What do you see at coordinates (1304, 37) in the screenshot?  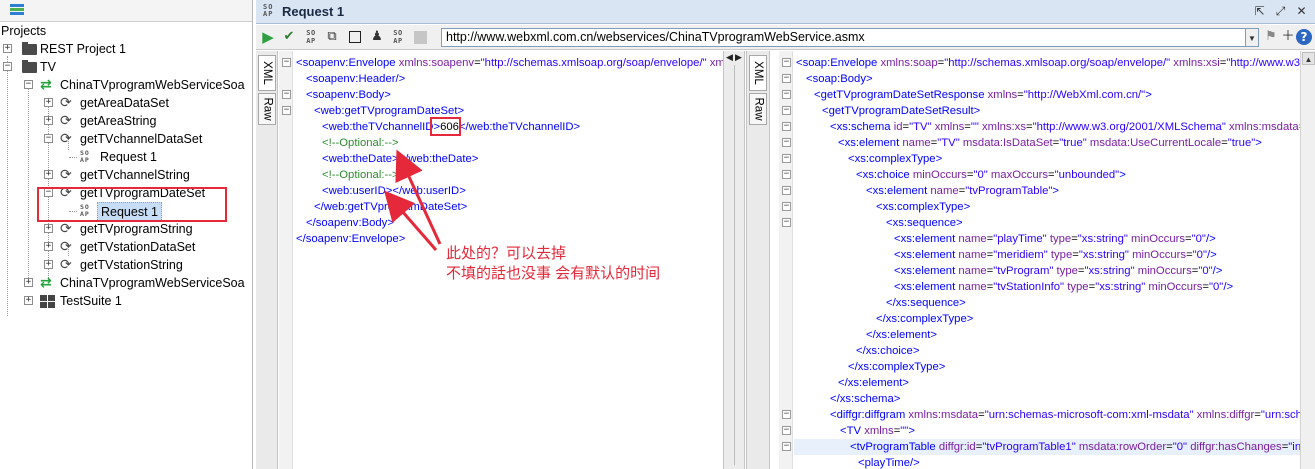 I see `help-icon: ?` at bounding box center [1304, 37].